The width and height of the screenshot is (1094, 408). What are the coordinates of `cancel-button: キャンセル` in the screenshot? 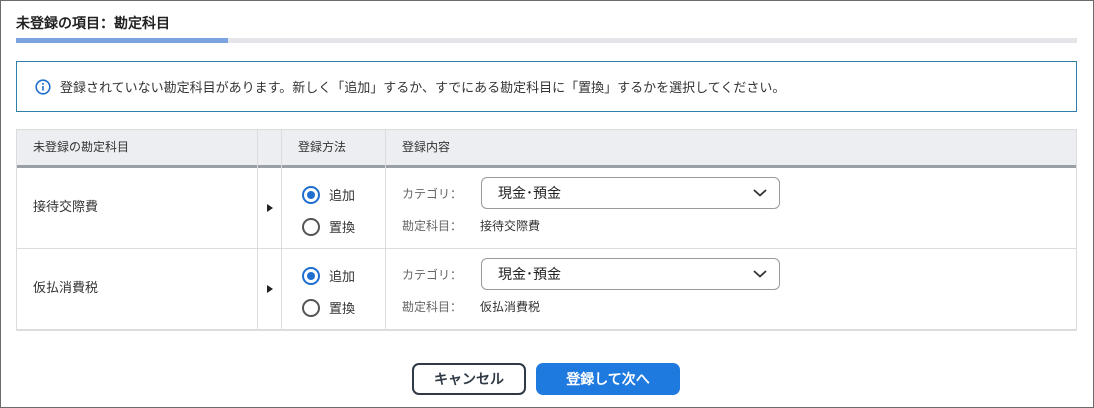 It's located at (469, 379).